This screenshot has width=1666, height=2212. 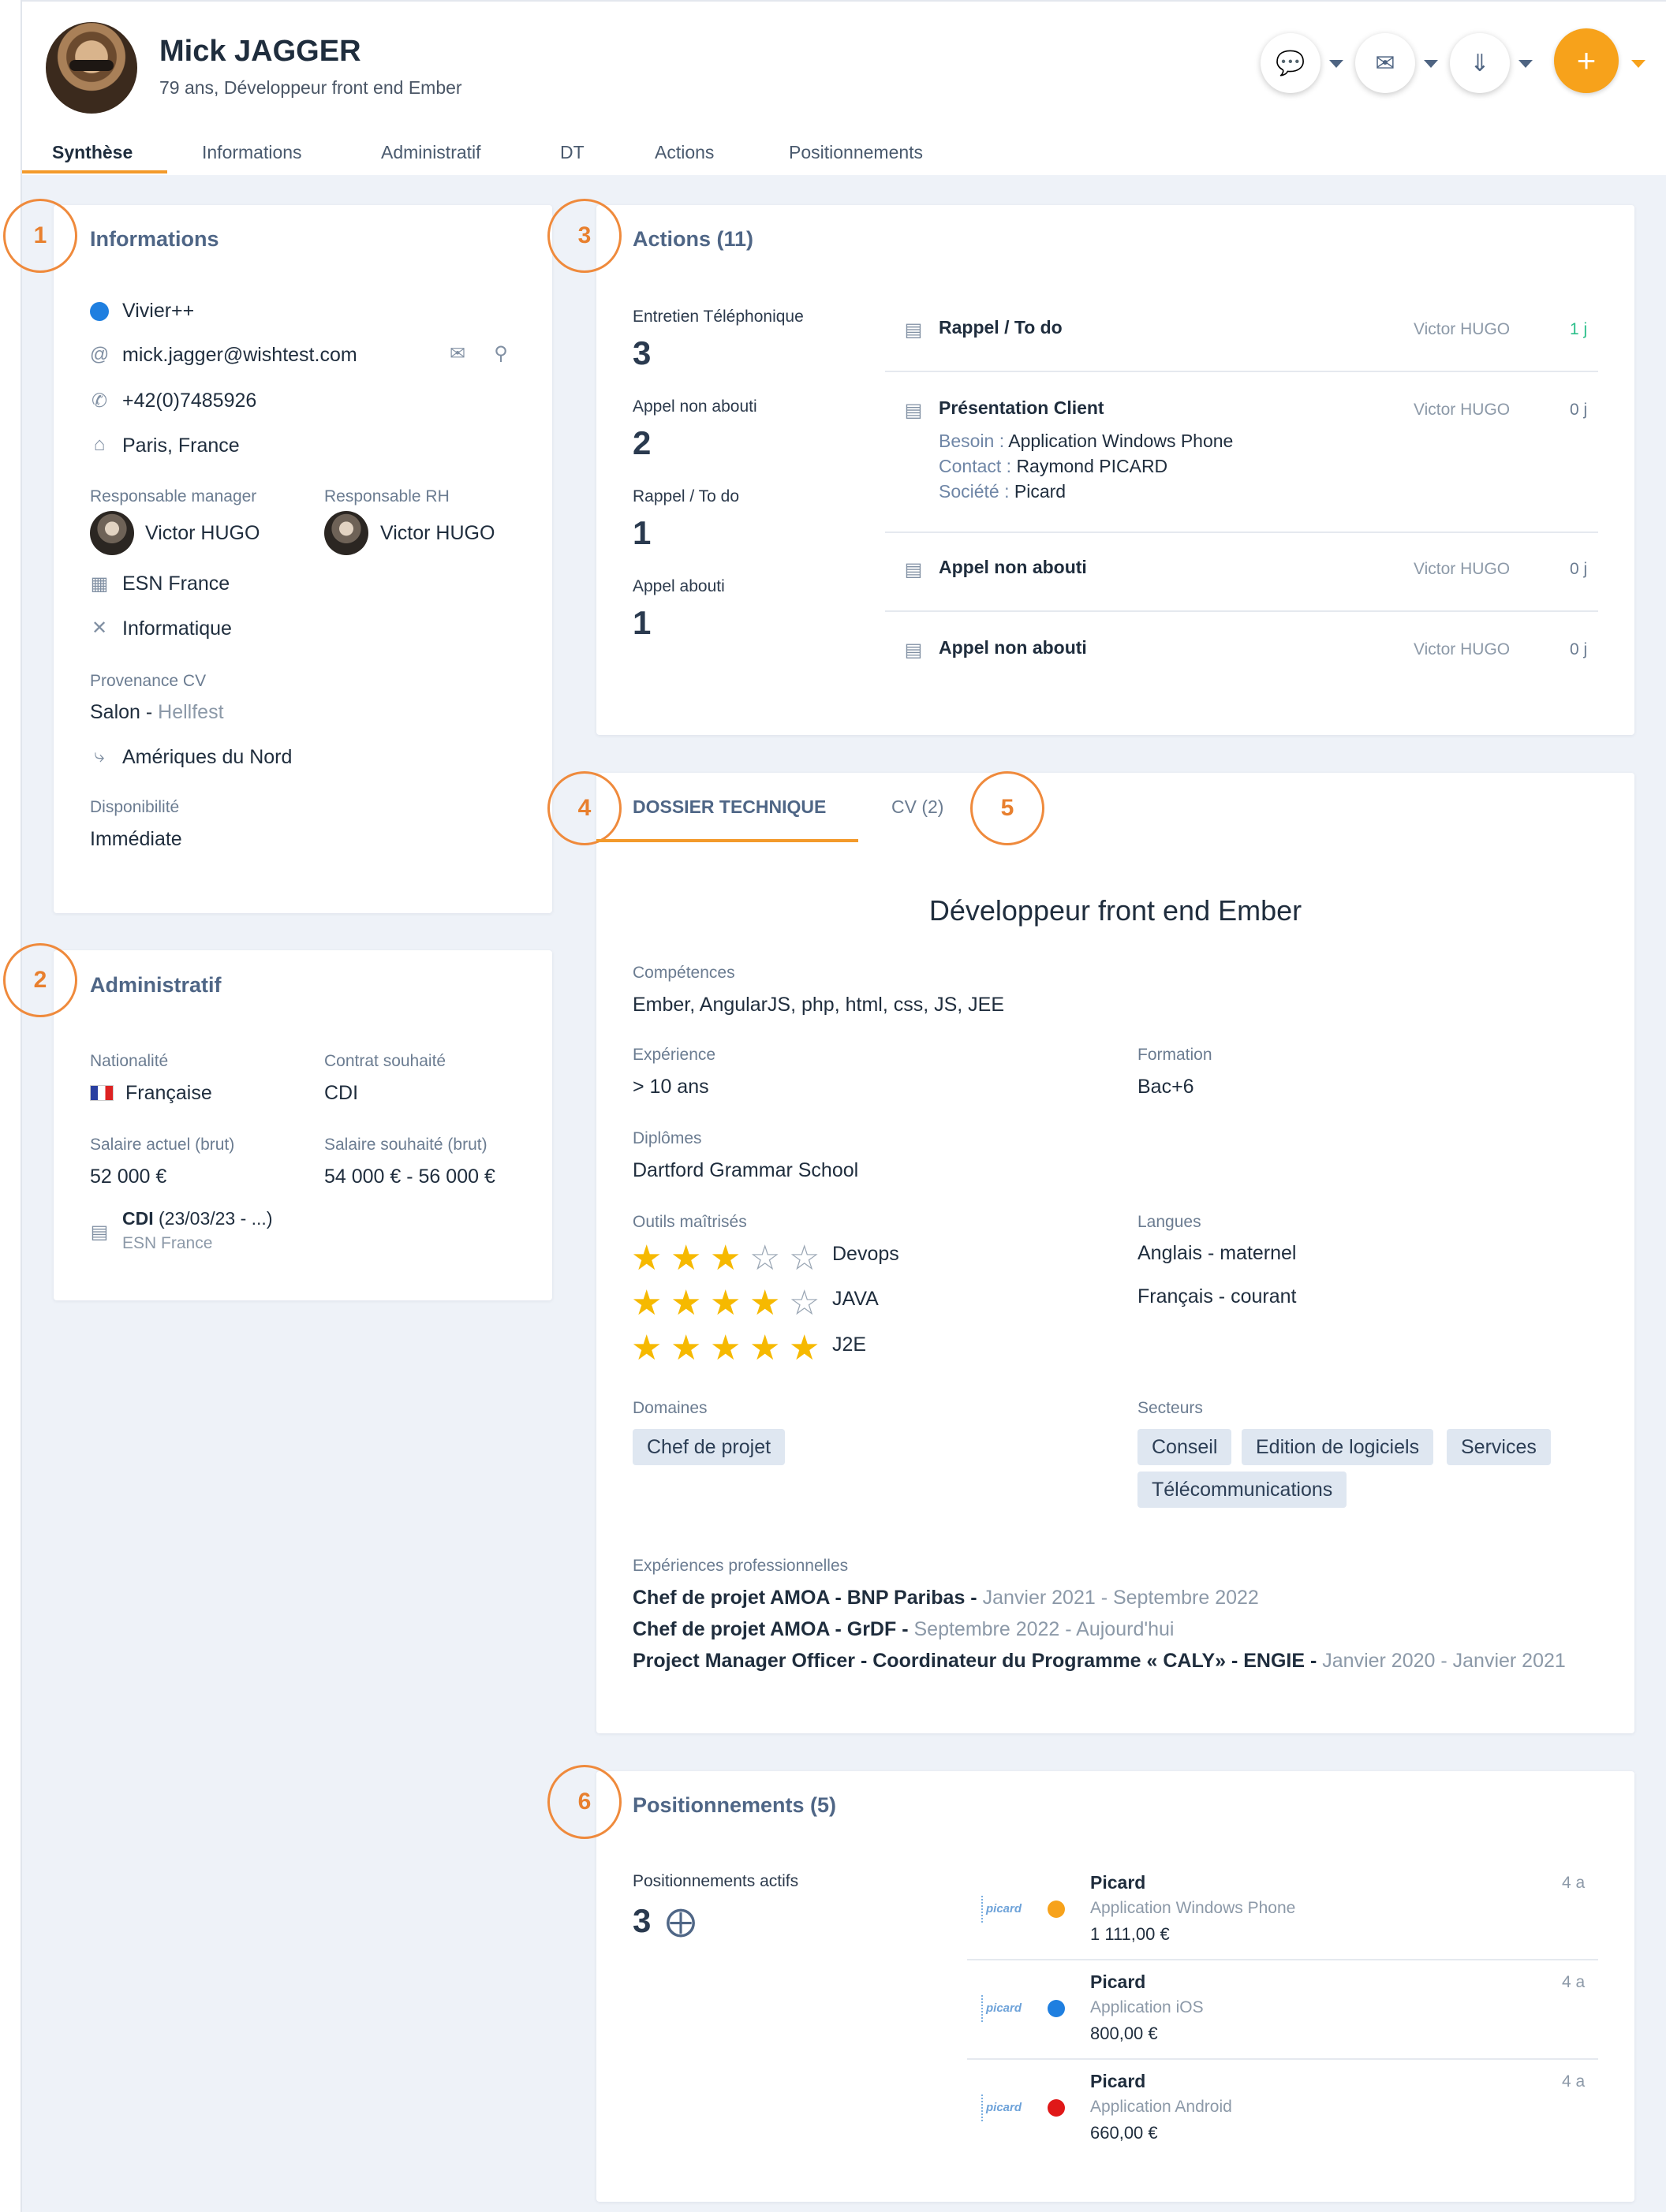 I want to click on contract-title: CDI (23/03/23 - ...), so click(x=197, y=1218).